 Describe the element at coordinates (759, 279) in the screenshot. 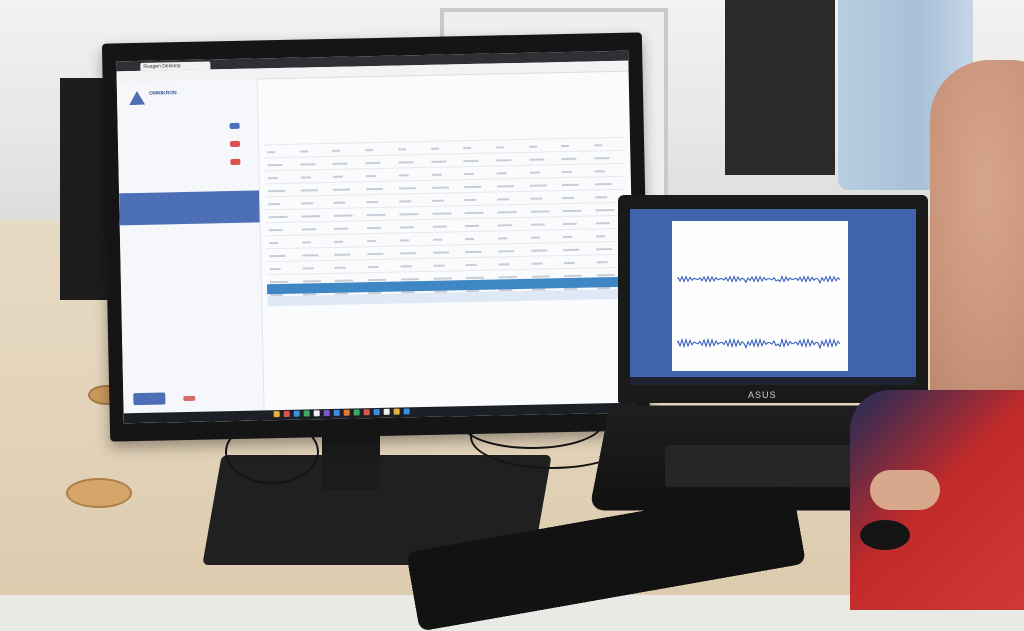

I see `signal-trace` at that location.